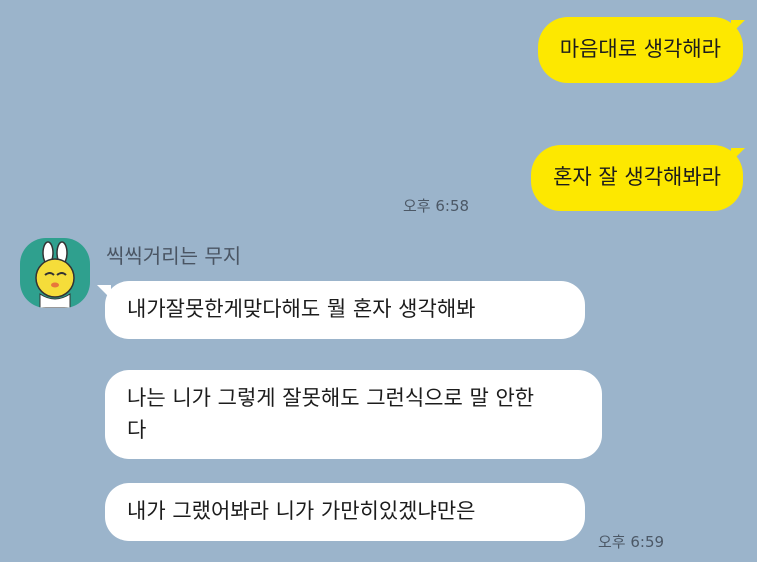 The image size is (757, 562). I want to click on my-message-bubble: 혼자 잘 생각해봐라, so click(637, 178).